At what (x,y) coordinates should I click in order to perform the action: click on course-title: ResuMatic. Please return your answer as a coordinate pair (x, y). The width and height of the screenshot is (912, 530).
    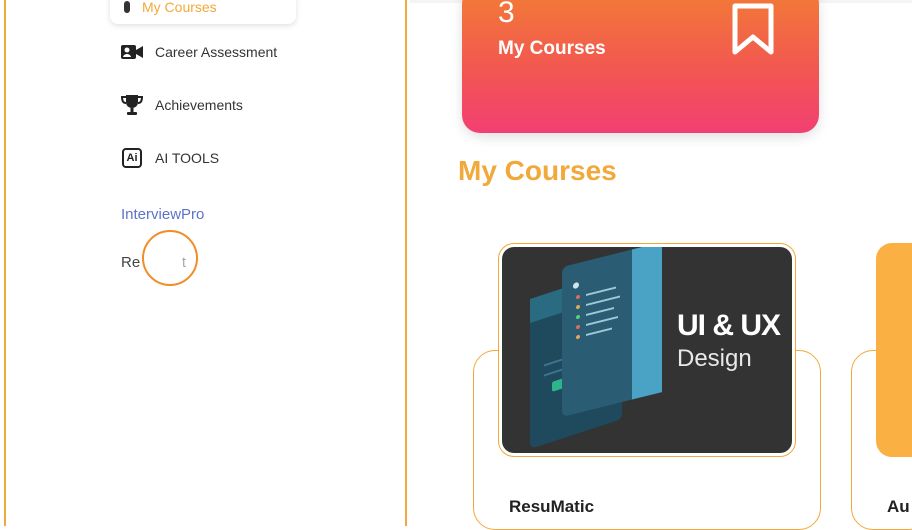
    Looking at the image, I should click on (551, 507).